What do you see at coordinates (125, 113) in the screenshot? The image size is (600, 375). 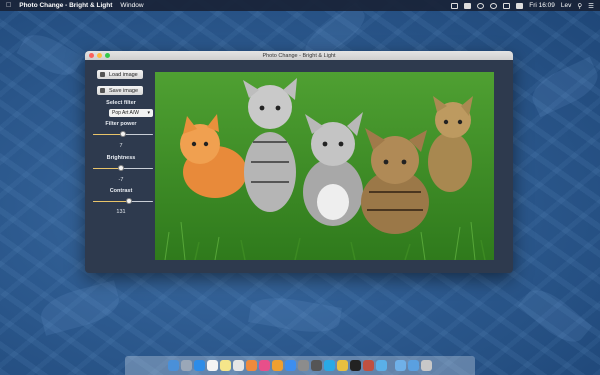 I see `filter-select-value: Pop Art A/W` at bounding box center [125, 113].